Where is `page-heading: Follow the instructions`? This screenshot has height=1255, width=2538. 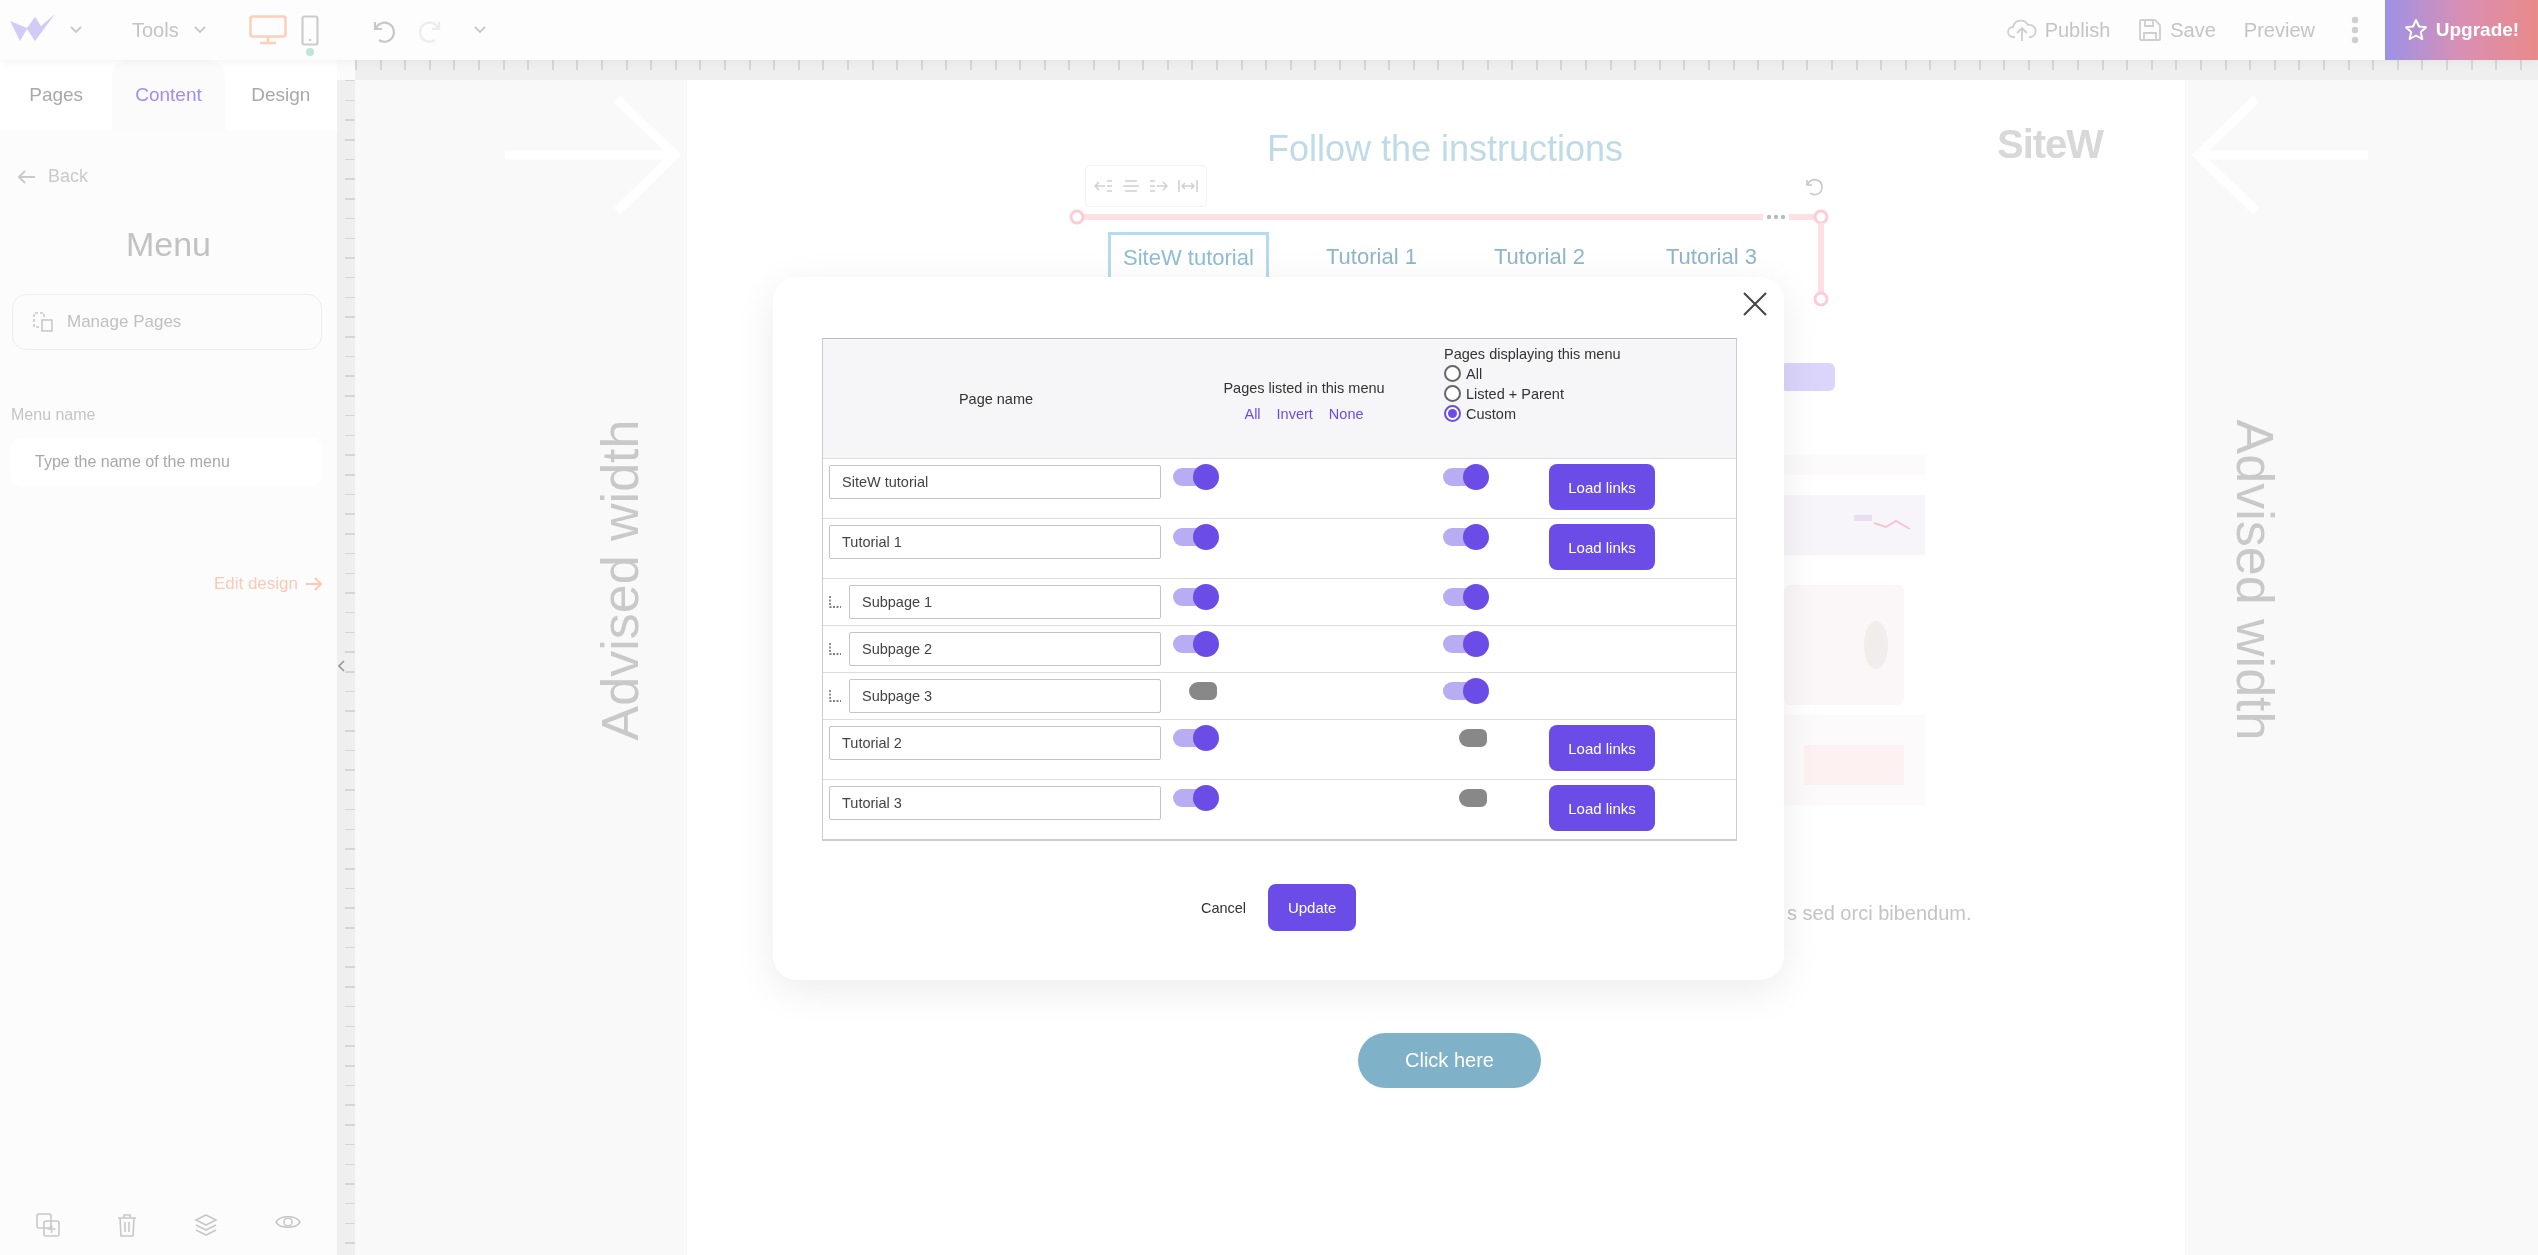 page-heading: Follow the instructions is located at coordinates (1445, 149).